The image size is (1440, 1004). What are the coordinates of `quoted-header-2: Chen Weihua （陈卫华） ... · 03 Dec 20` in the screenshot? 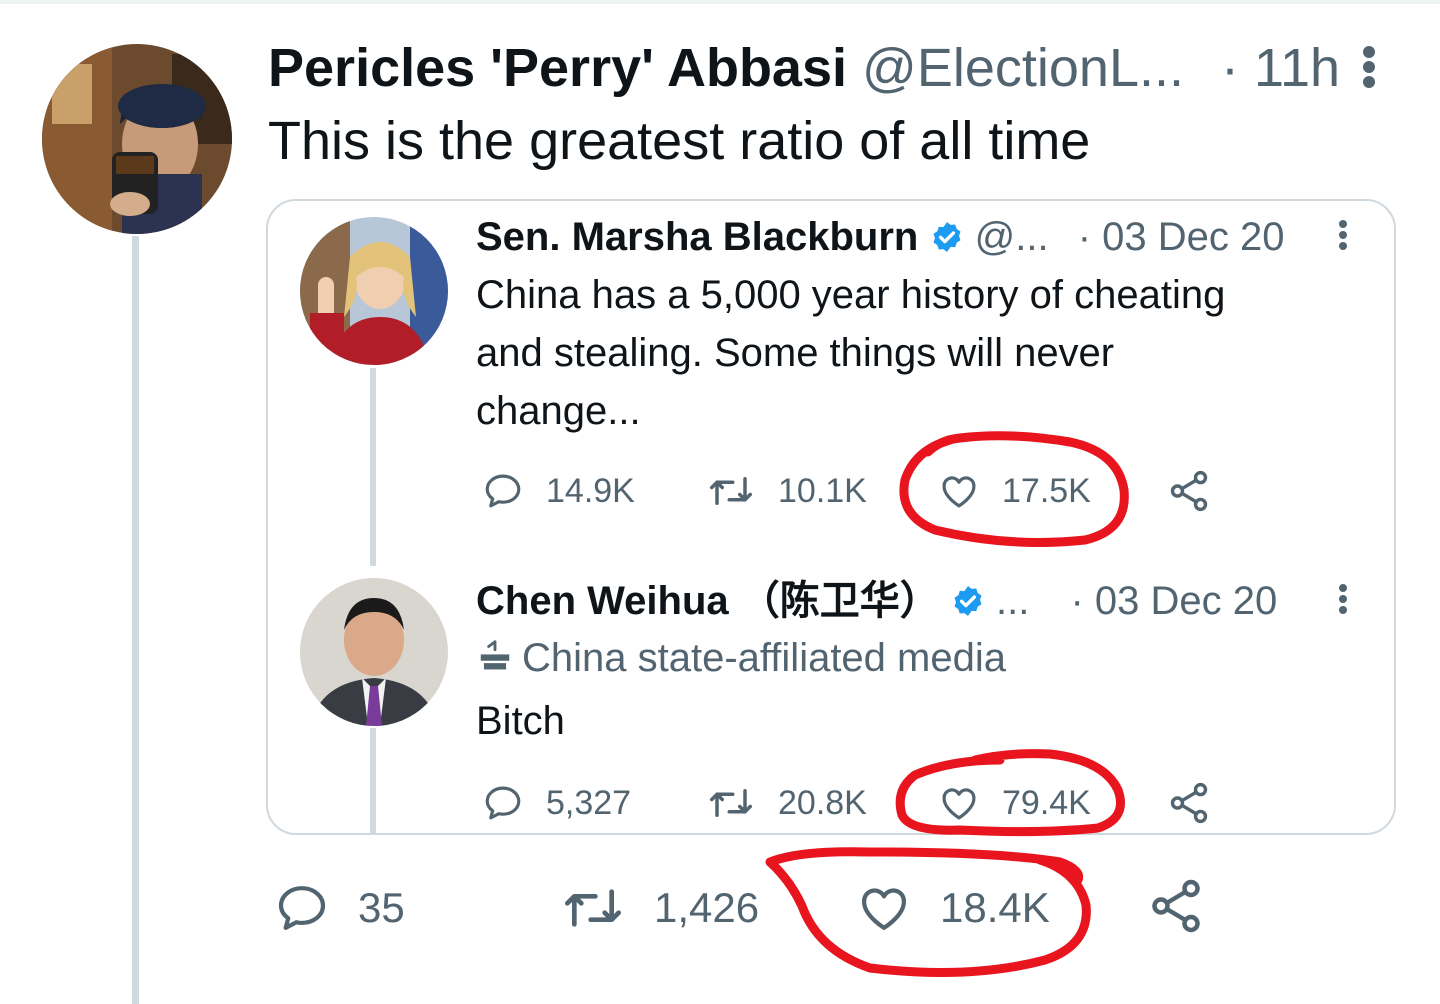 It's located at (876, 603).